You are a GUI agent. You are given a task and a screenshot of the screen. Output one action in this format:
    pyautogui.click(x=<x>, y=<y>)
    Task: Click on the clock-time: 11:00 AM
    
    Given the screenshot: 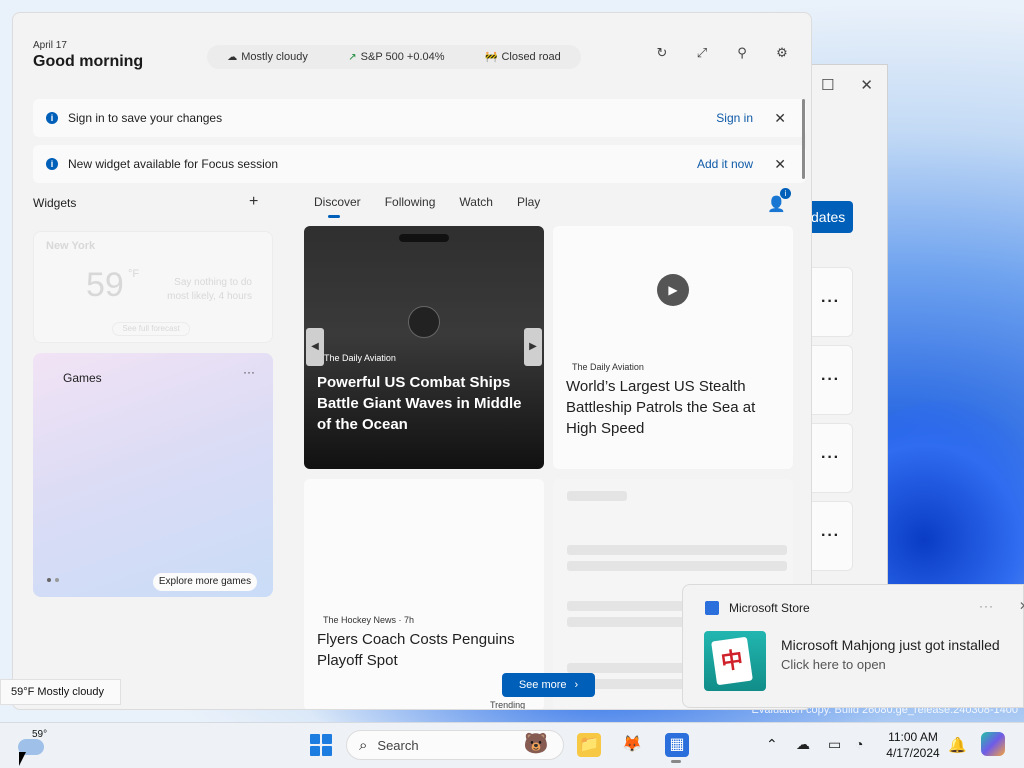 What is the action you would take?
    pyautogui.click(x=913, y=737)
    